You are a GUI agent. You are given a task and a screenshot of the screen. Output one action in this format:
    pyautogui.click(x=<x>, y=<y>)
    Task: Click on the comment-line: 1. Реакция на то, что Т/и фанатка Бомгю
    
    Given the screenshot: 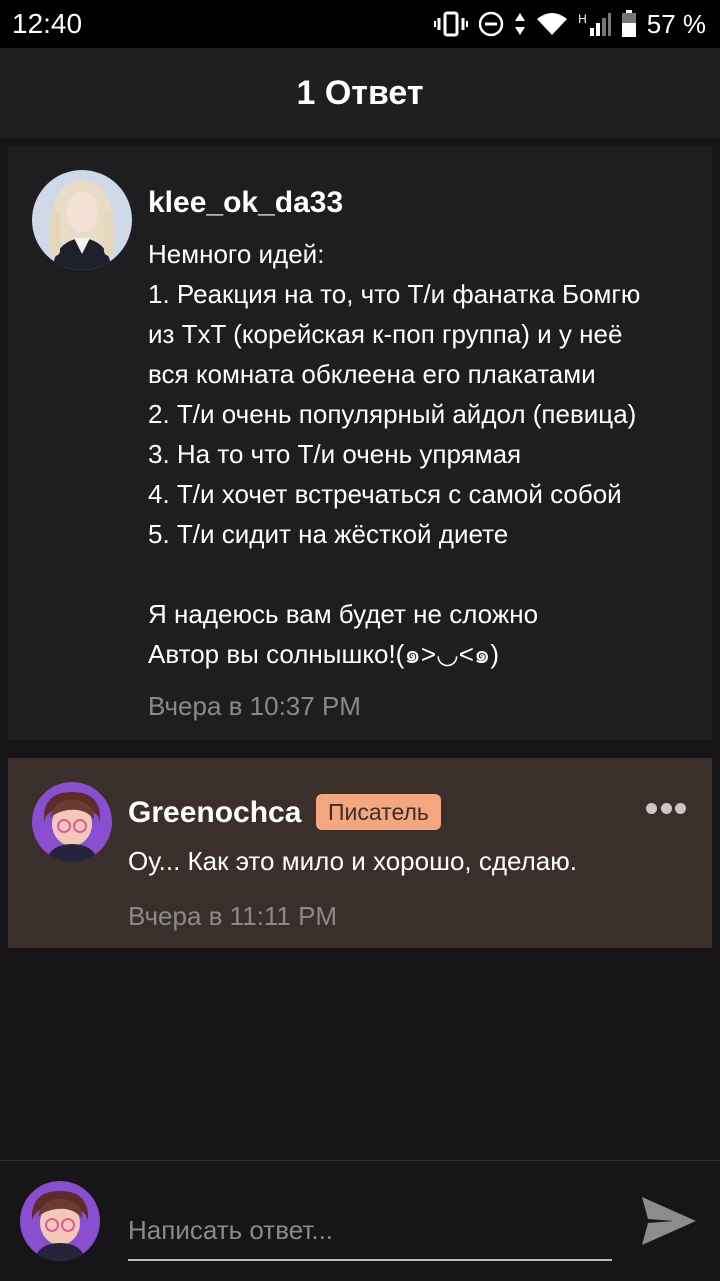 What is the action you would take?
    pyautogui.click(x=394, y=294)
    